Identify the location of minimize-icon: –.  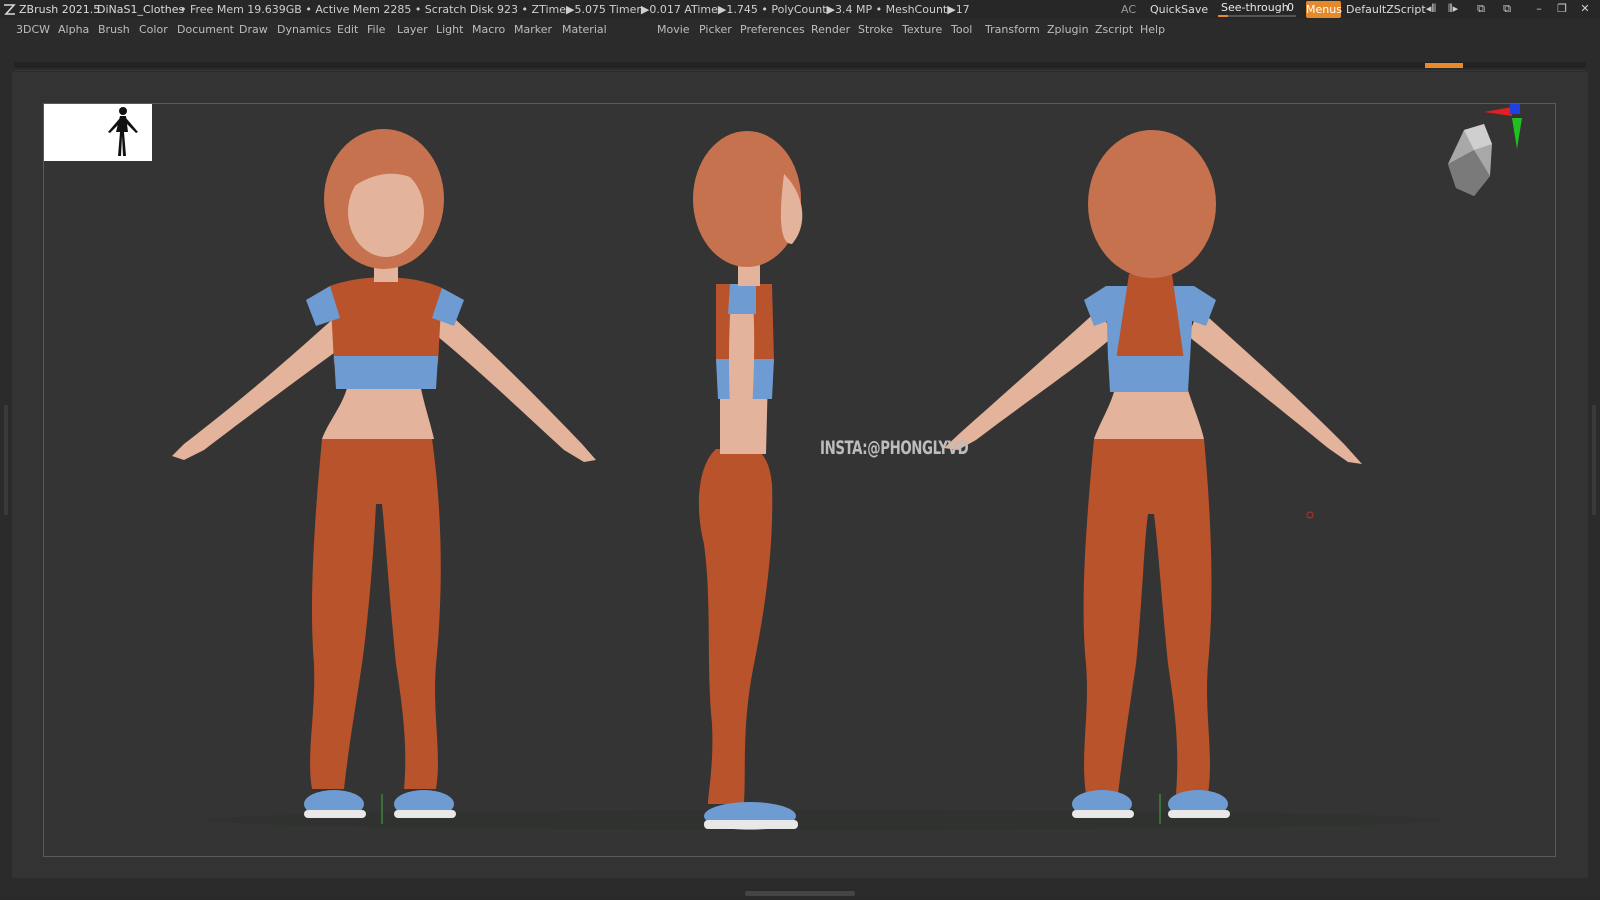
(1539, 9).